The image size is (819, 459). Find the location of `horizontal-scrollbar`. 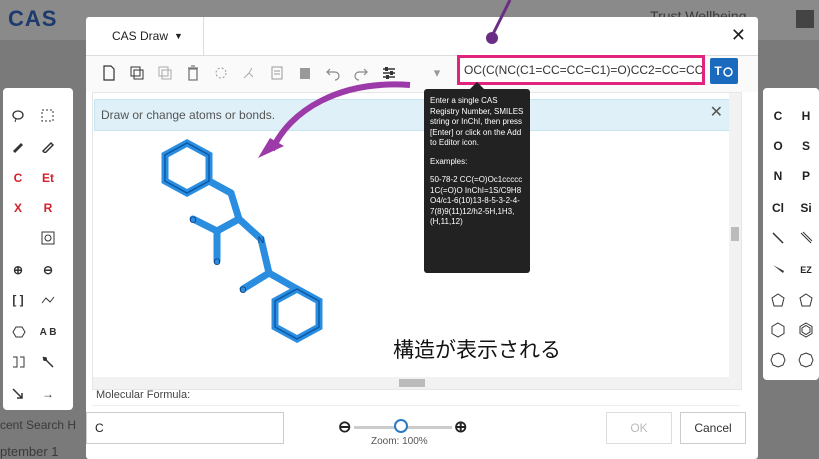

horizontal-scrollbar is located at coordinates (411, 383).